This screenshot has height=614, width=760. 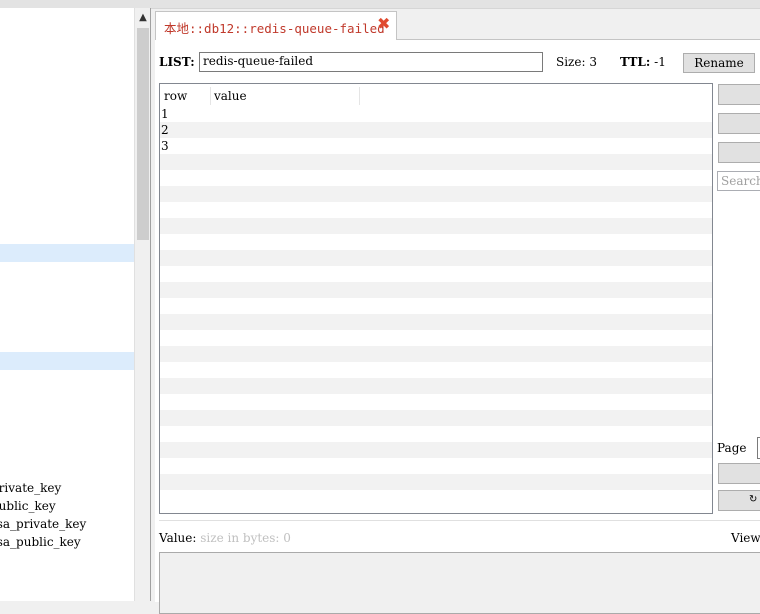 What do you see at coordinates (371, 62) in the screenshot?
I see `key-name-field: redis-queue-failed` at bounding box center [371, 62].